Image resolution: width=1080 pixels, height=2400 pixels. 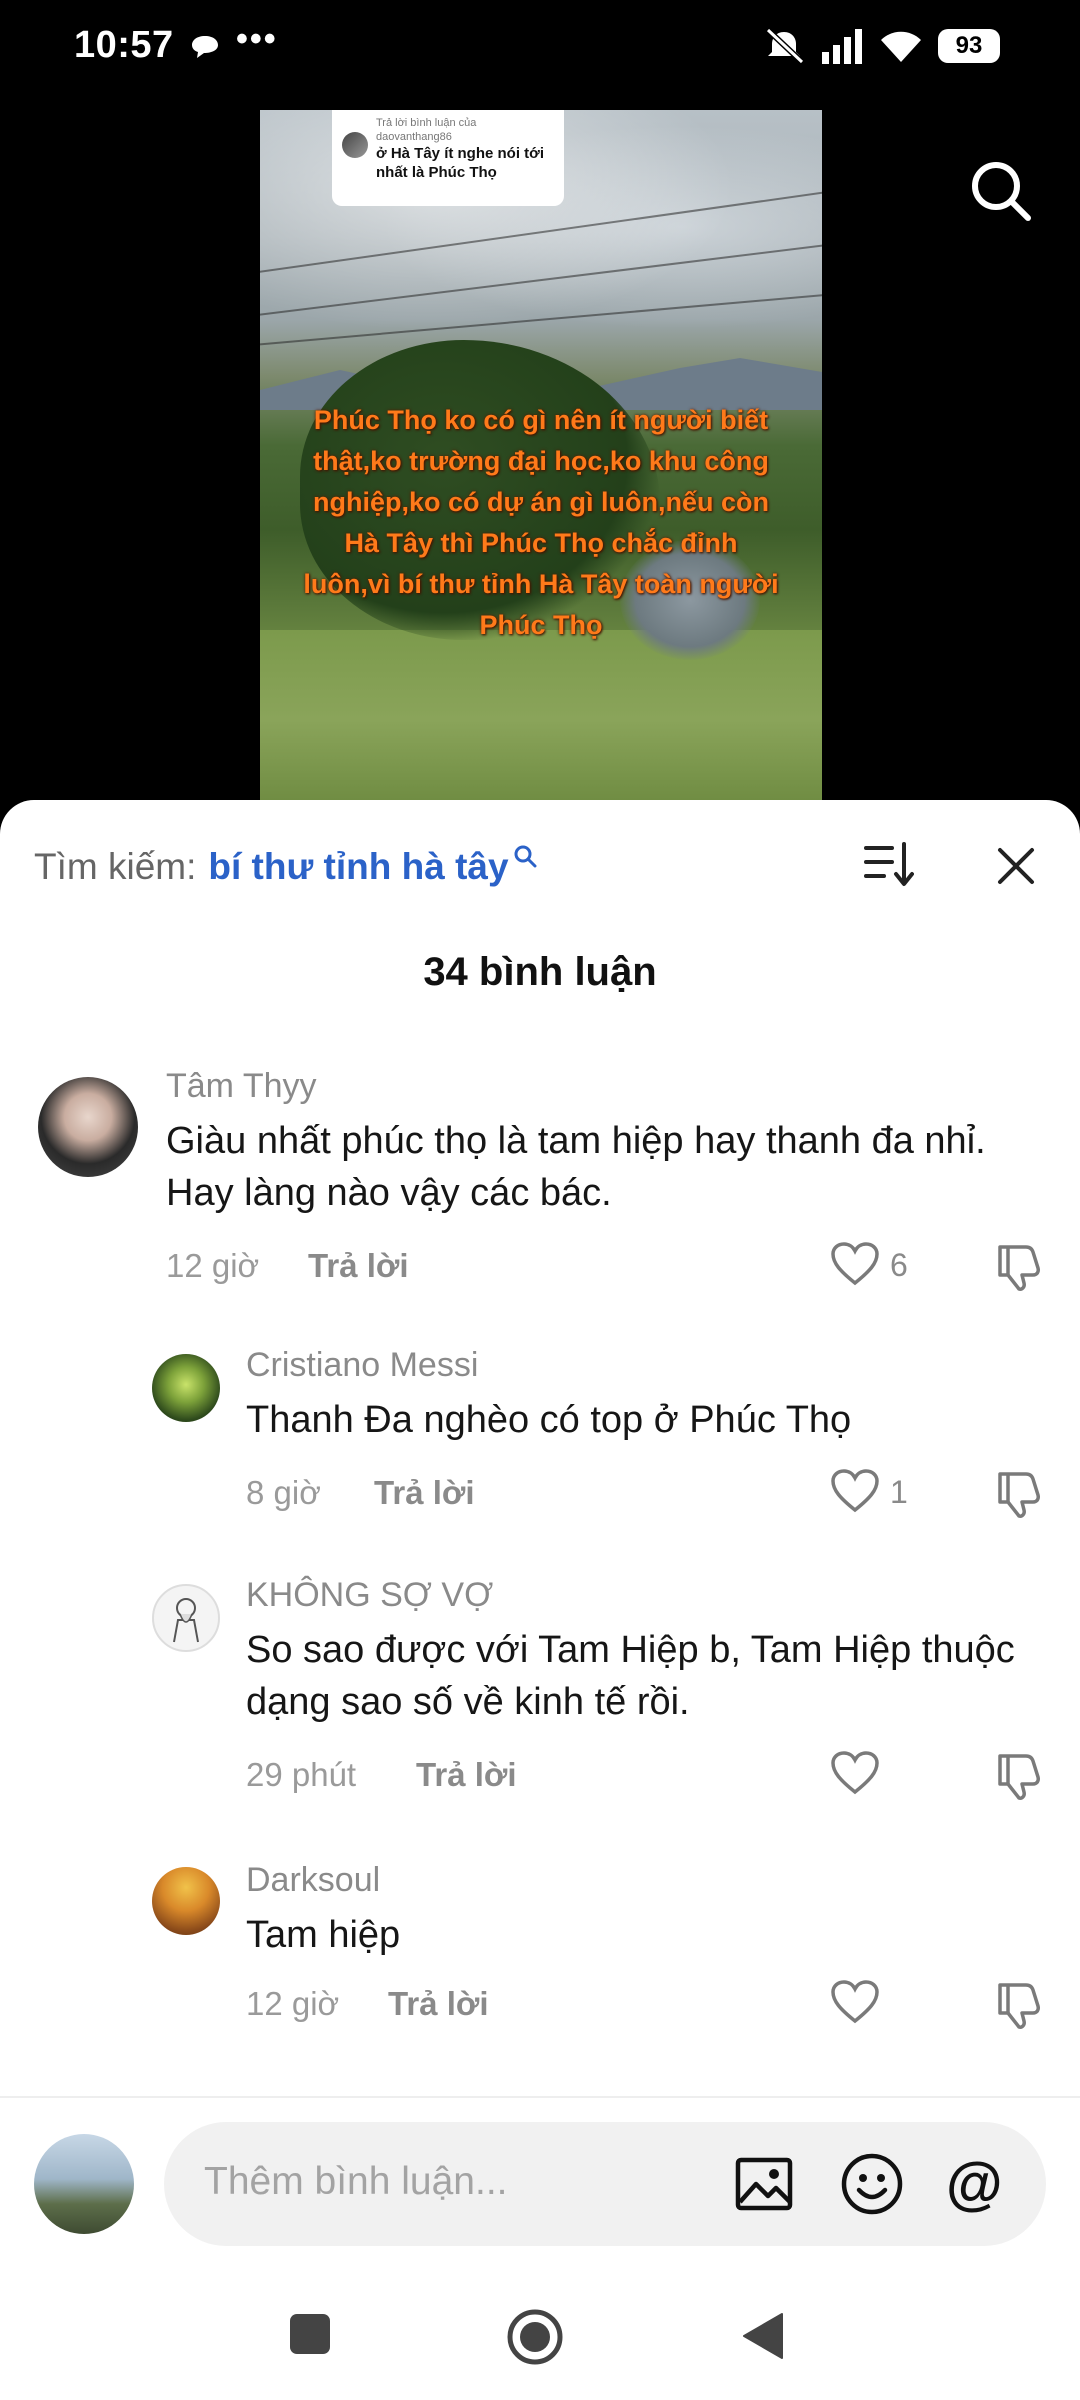 I want to click on status-bar: 10:57 ••• 93, so click(x=540, y=50).